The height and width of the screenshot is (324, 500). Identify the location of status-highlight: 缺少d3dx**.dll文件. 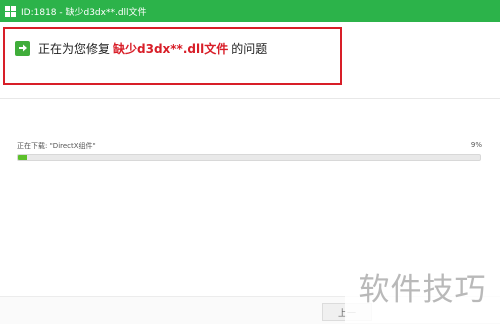
(171, 48).